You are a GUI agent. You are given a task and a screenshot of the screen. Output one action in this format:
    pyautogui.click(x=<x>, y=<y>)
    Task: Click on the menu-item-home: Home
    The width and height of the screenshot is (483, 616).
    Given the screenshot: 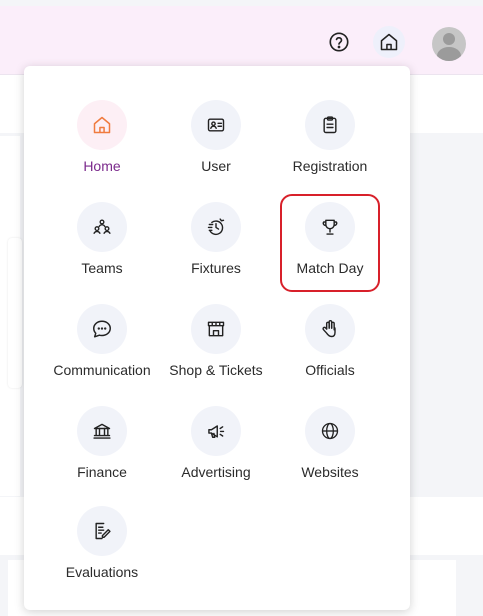 What is the action you would take?
    pyautogui.click(x=102, y=138)
    